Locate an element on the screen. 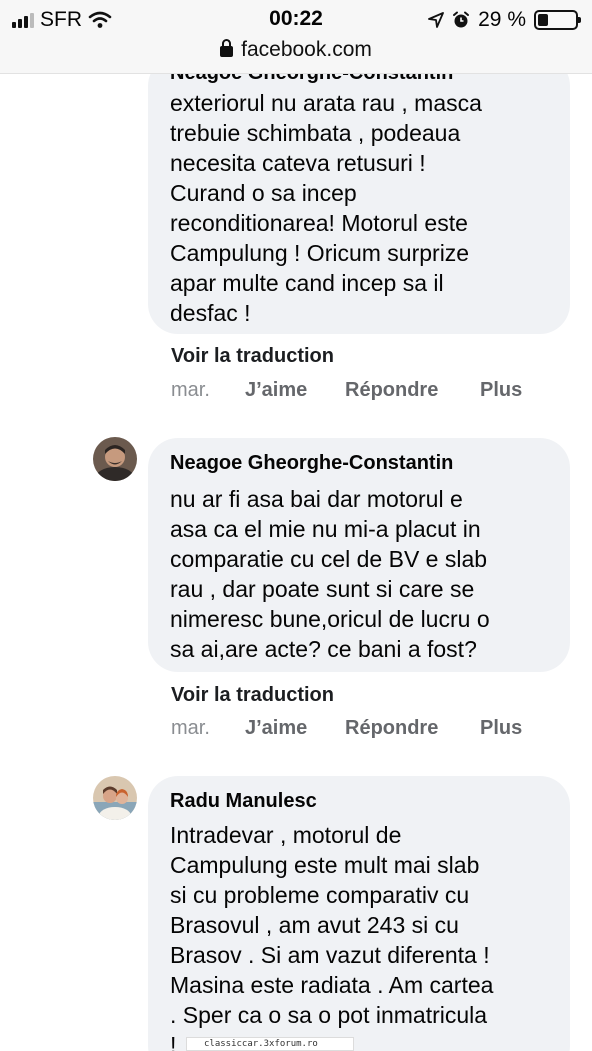  lock-icon is located at coordinates (227, 48).